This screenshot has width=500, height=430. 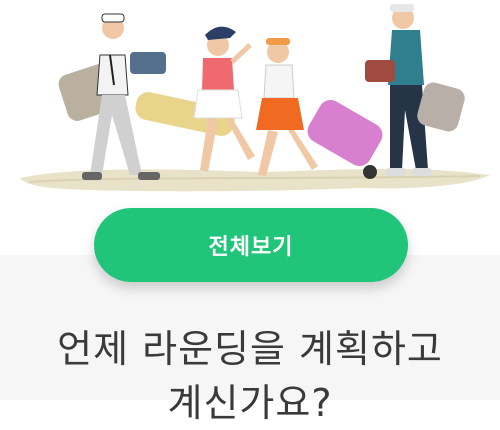 What do you see at coordinates (250, 349) in the screenshot?
I see `planning-question-line-1: 언제 라운딩을 계획하고` at bounding box center [250, 349].